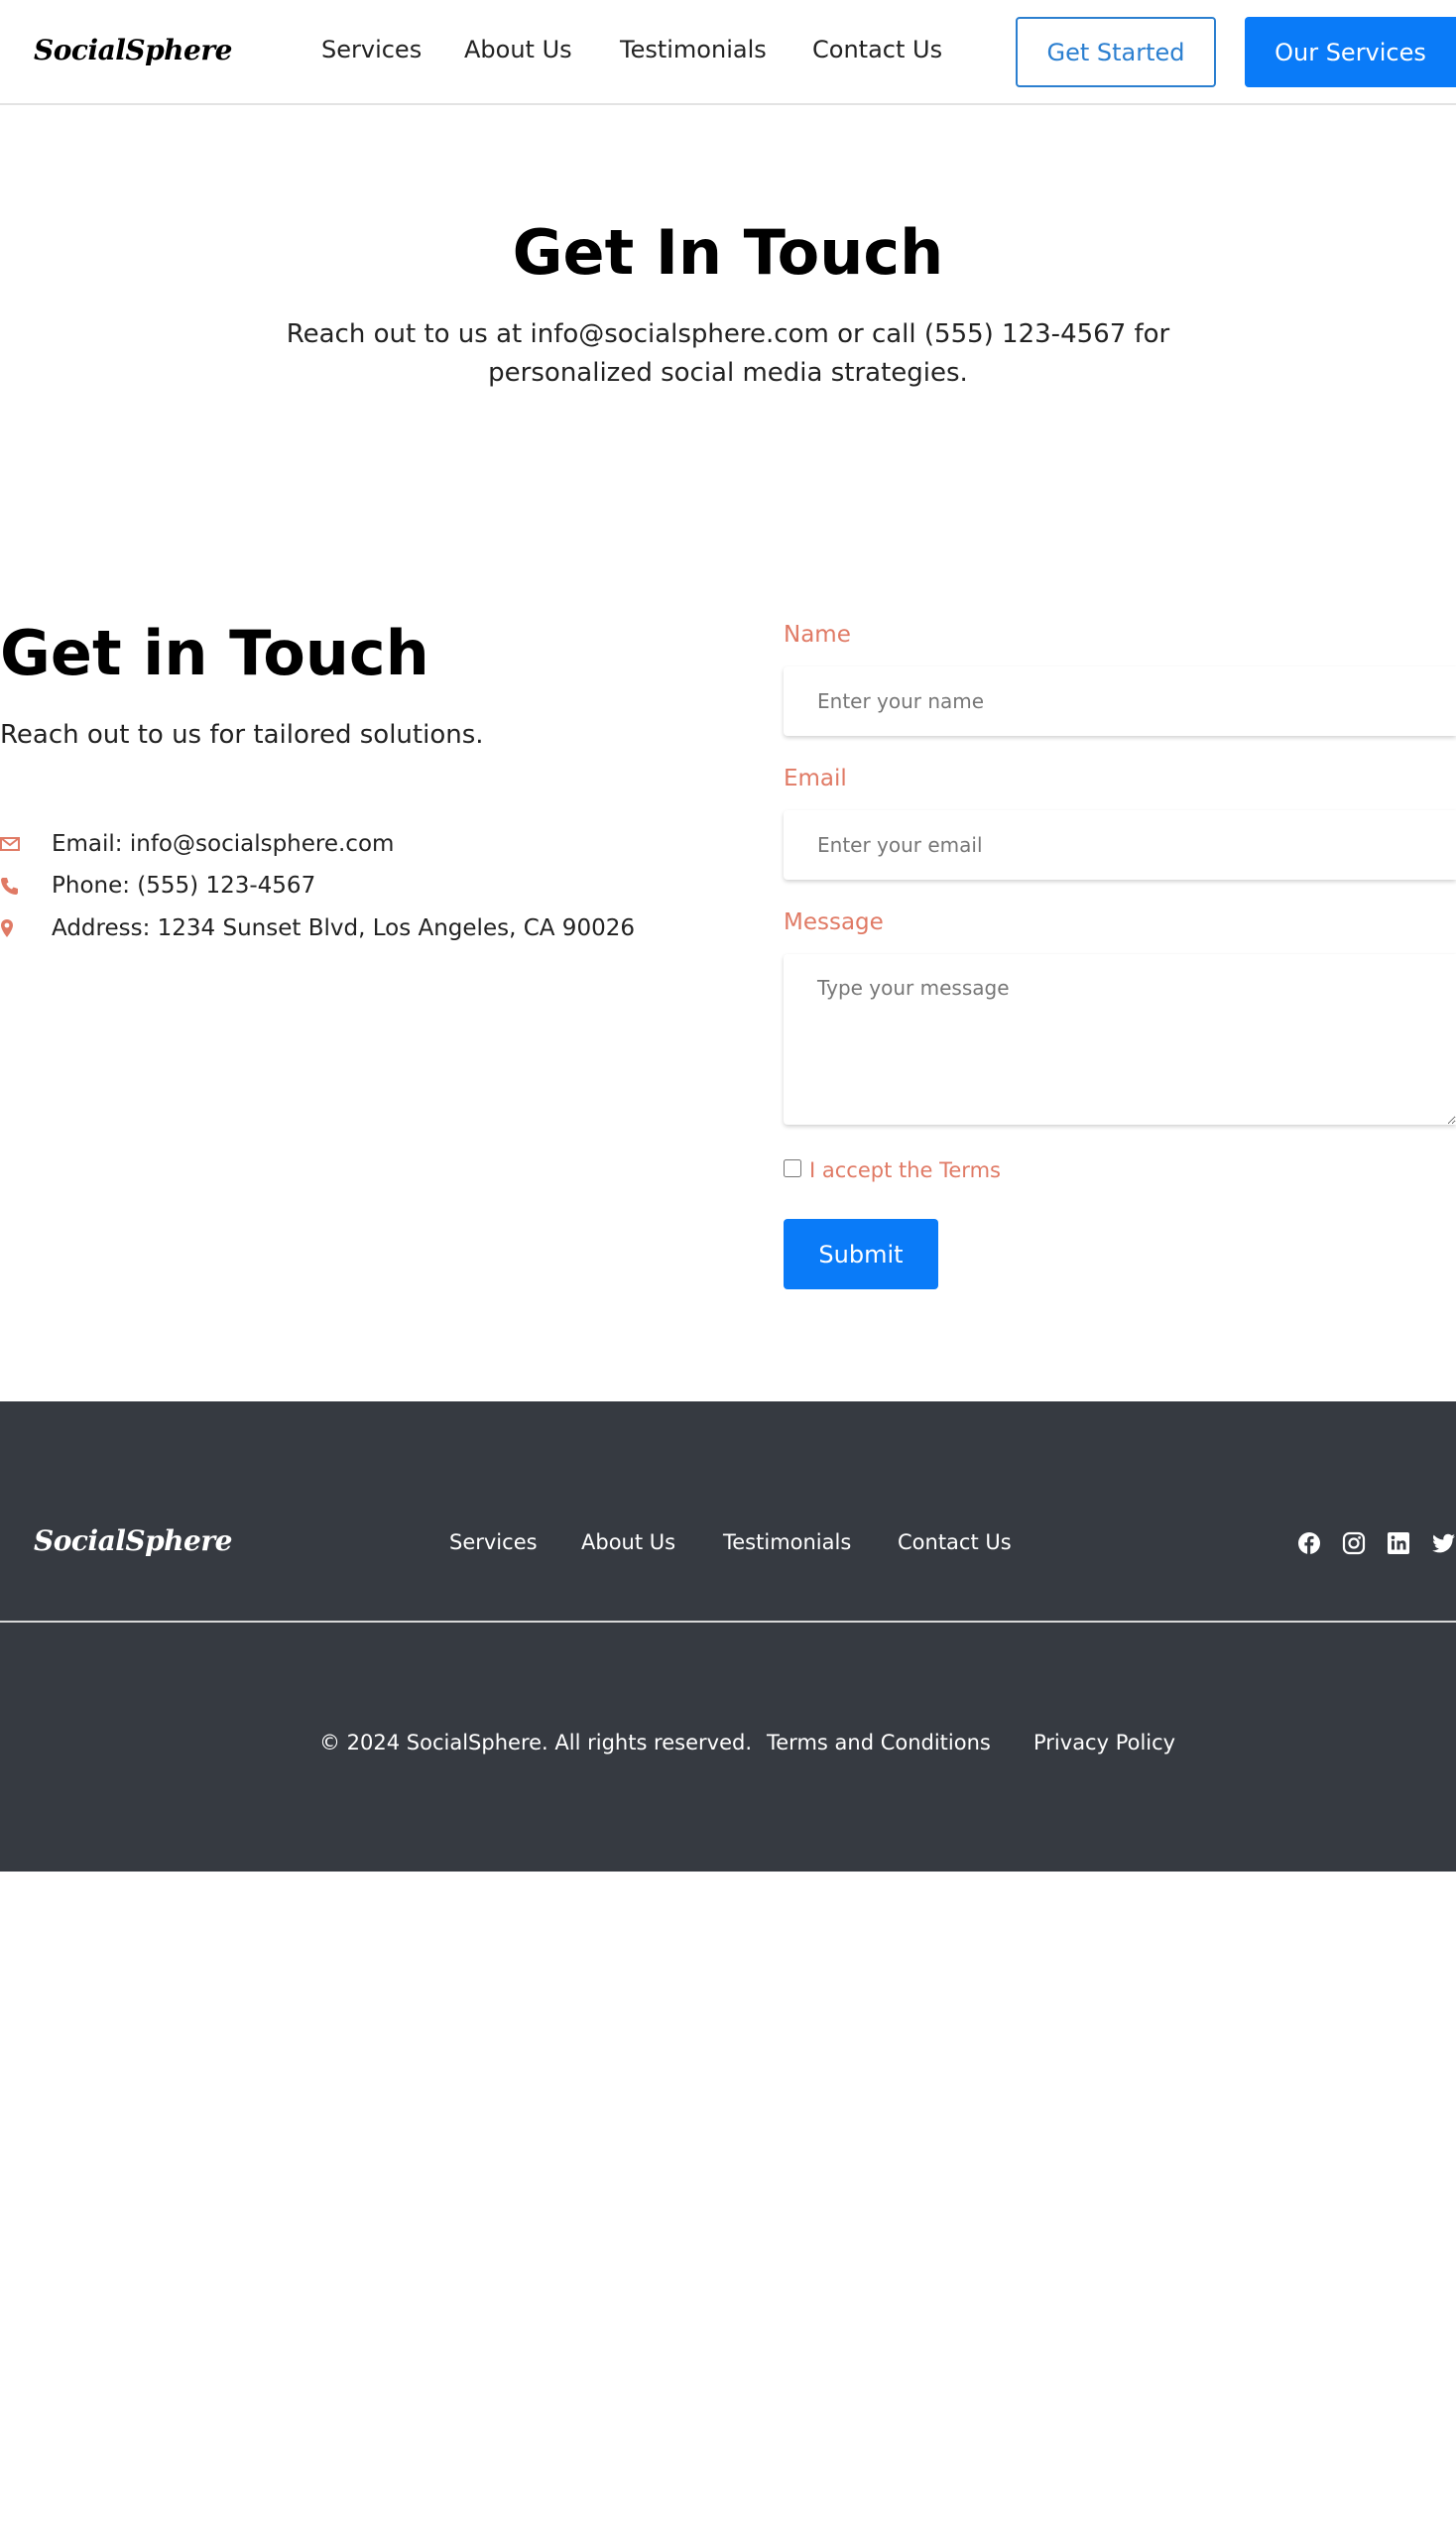 The width and height of the screenshot is (1456, 2539). Describe the element at coordinates (1444, 1543) in the screenshot. I see `twitter-icon` at that location.